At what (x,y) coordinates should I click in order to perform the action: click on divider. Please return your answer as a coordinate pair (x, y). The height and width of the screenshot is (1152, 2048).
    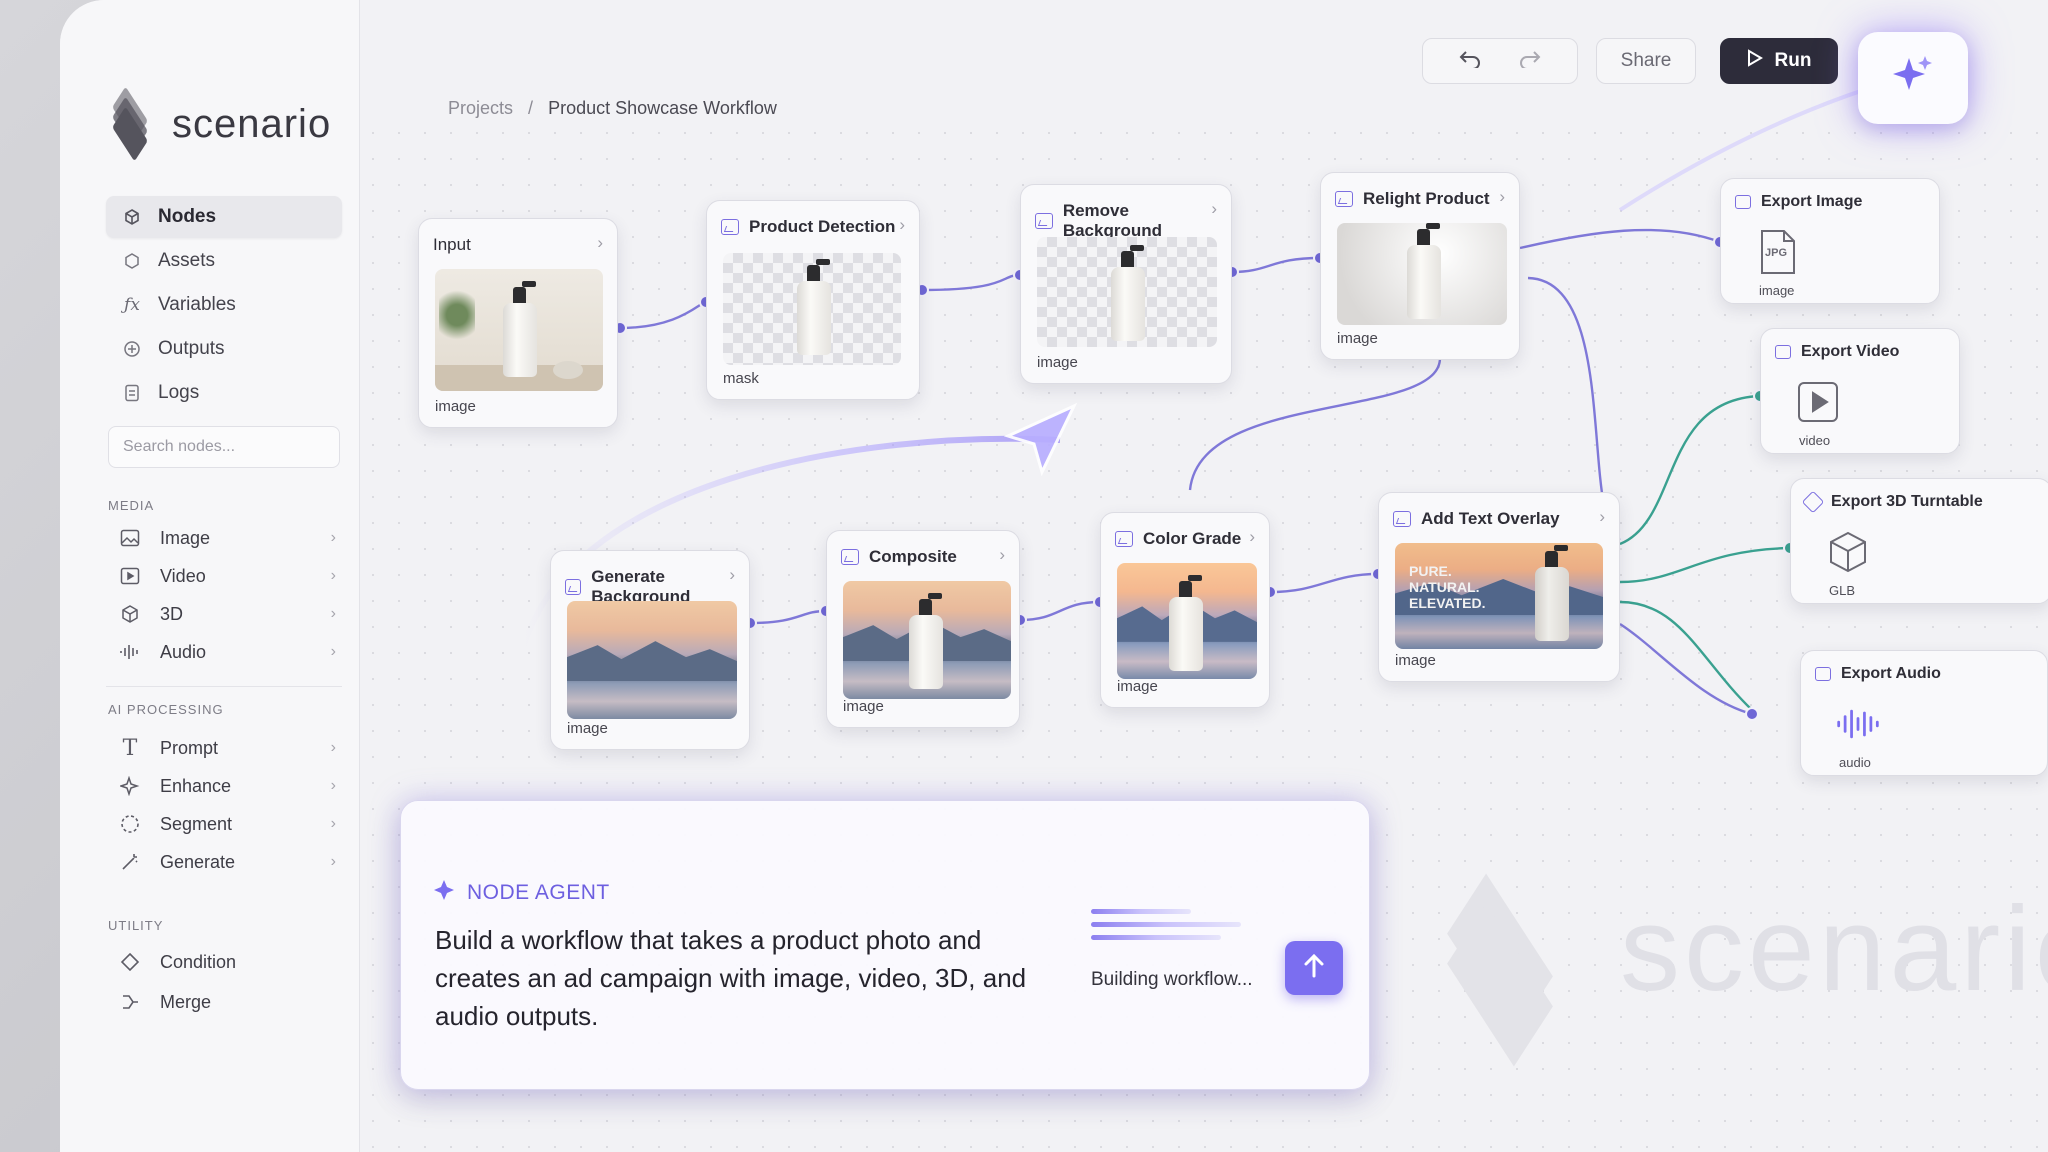
    Looking at the image, I should click on (224, 686).